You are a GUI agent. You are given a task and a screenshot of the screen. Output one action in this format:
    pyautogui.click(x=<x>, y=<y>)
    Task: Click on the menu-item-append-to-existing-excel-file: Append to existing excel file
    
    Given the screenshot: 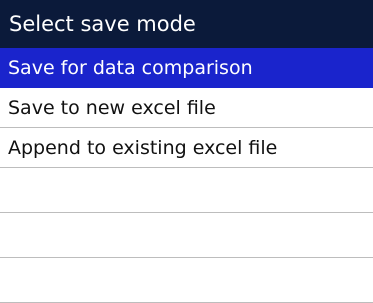 What is the action you would take?
    pyautogui.click(x=186, y=148)
    